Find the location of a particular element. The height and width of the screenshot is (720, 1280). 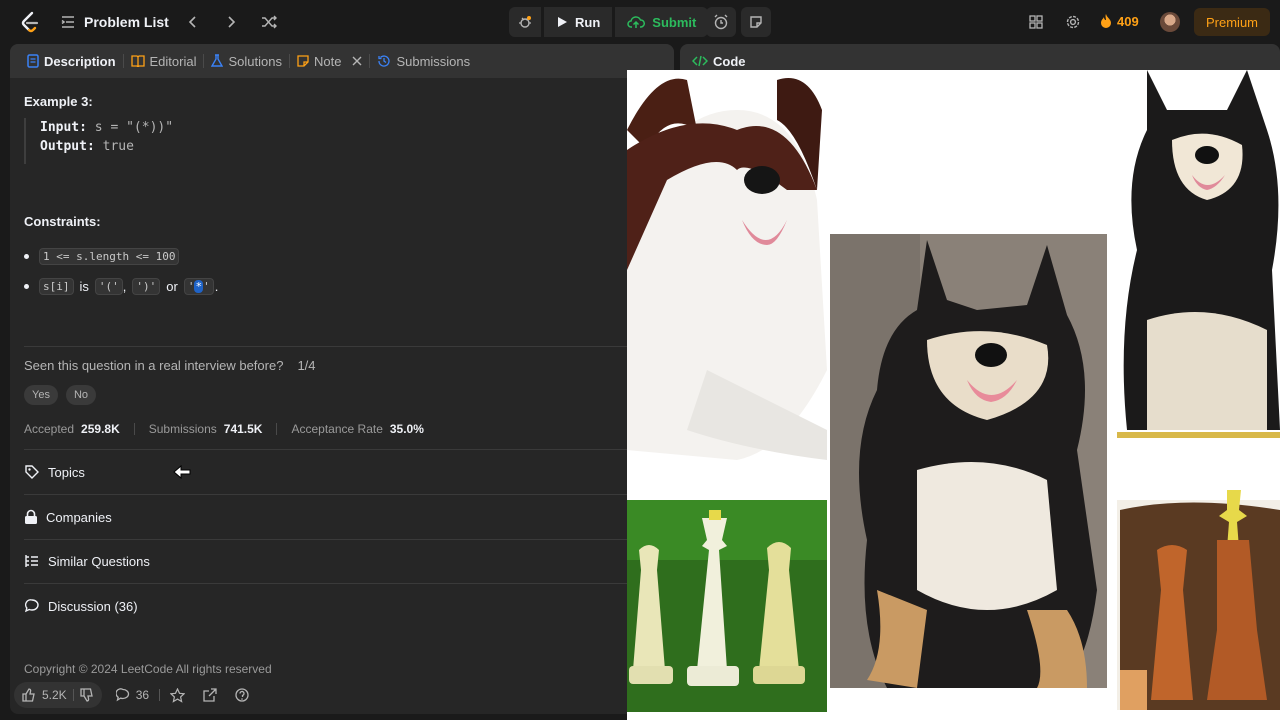

stats-divider is located at coordinates (277, 429).